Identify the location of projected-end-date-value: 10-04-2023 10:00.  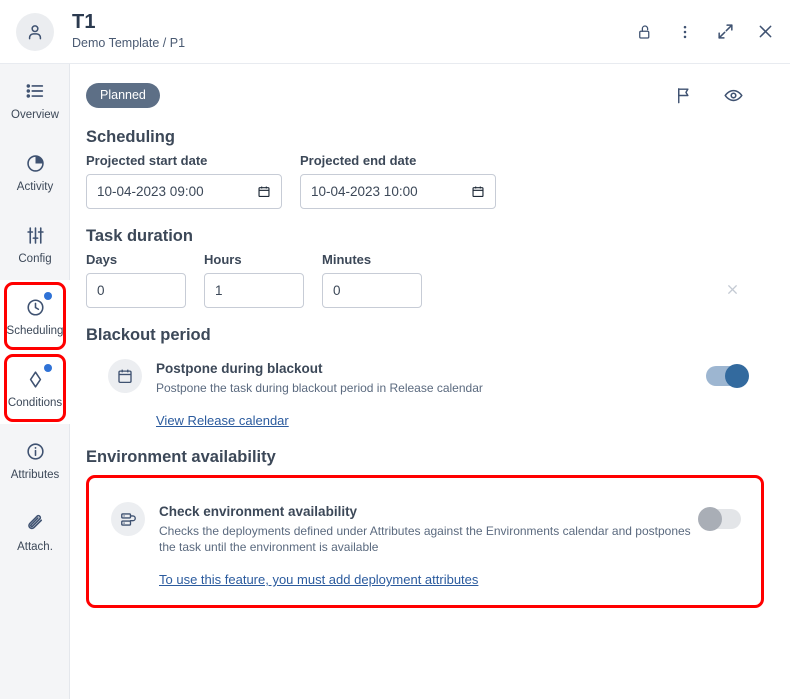
(364, 191).